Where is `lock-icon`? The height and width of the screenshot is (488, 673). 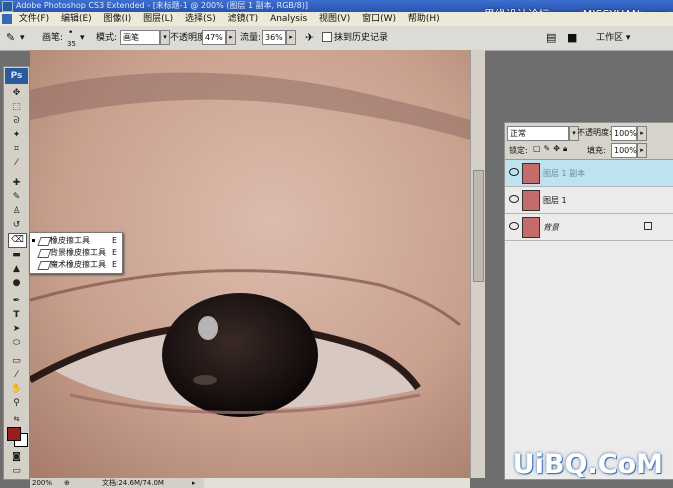
lock-icon is located at coordinates (648, 226).